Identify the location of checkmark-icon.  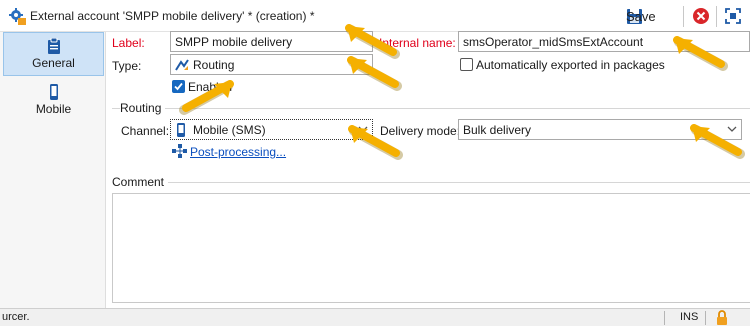
(178, 86).